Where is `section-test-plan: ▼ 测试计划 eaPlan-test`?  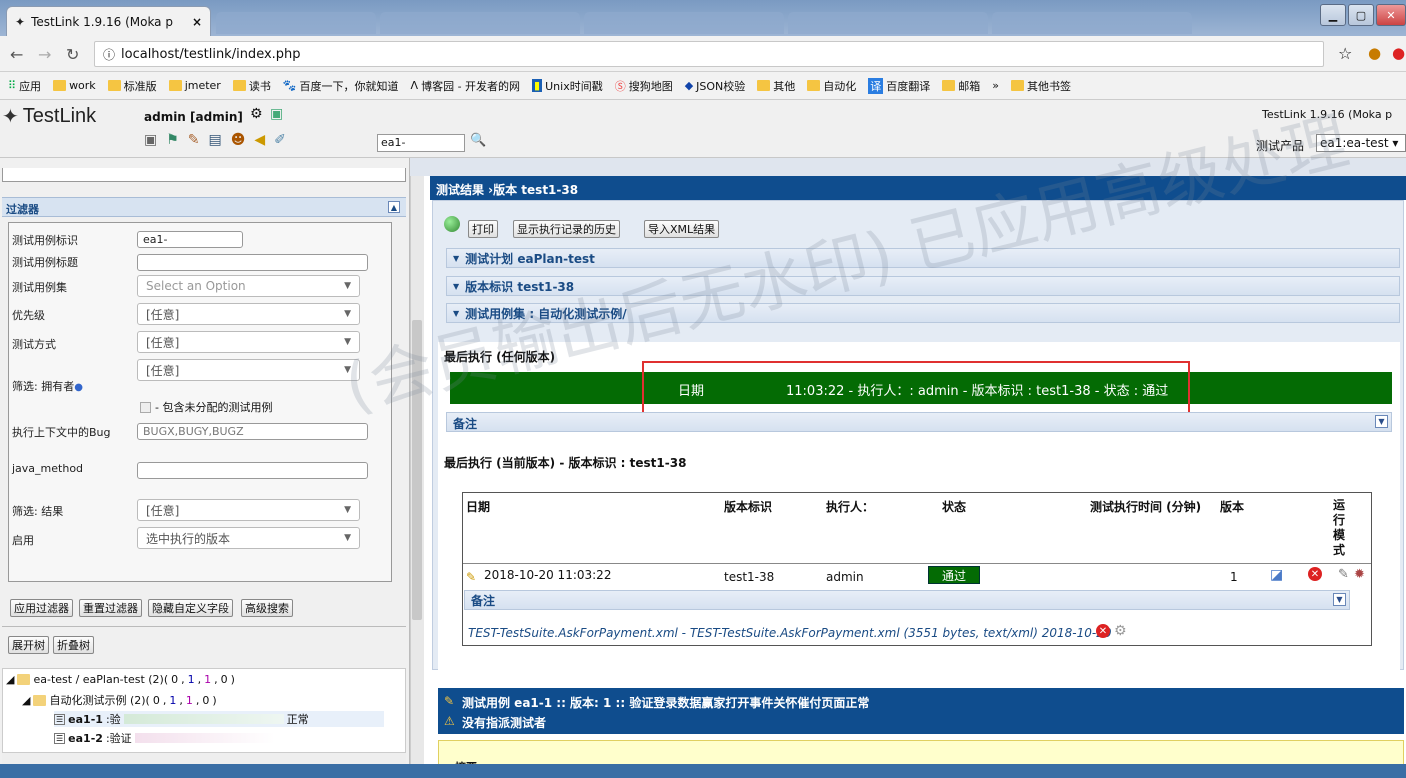
section-test-plan: ▼ 测试计划 eaPlan-test is located at coordinates (923, 258).